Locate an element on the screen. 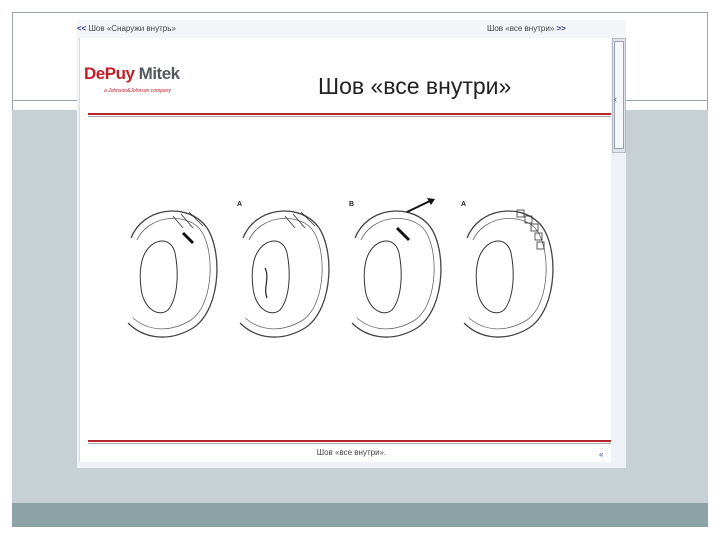  logo-tagline: a Johnson&Johnson company is located at coordinates (137, 91).